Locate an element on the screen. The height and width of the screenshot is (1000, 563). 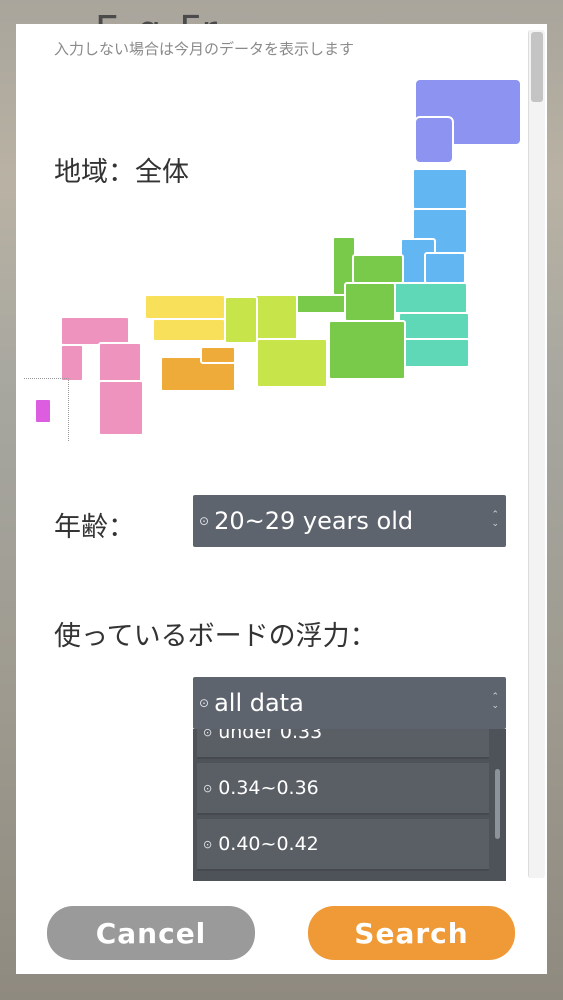
buoyancy-options-list: ⊙ under 0.33 ⊙ 0.34~0.36 ⊙ 0.40~0.42 is located at coordinates (349, 805).